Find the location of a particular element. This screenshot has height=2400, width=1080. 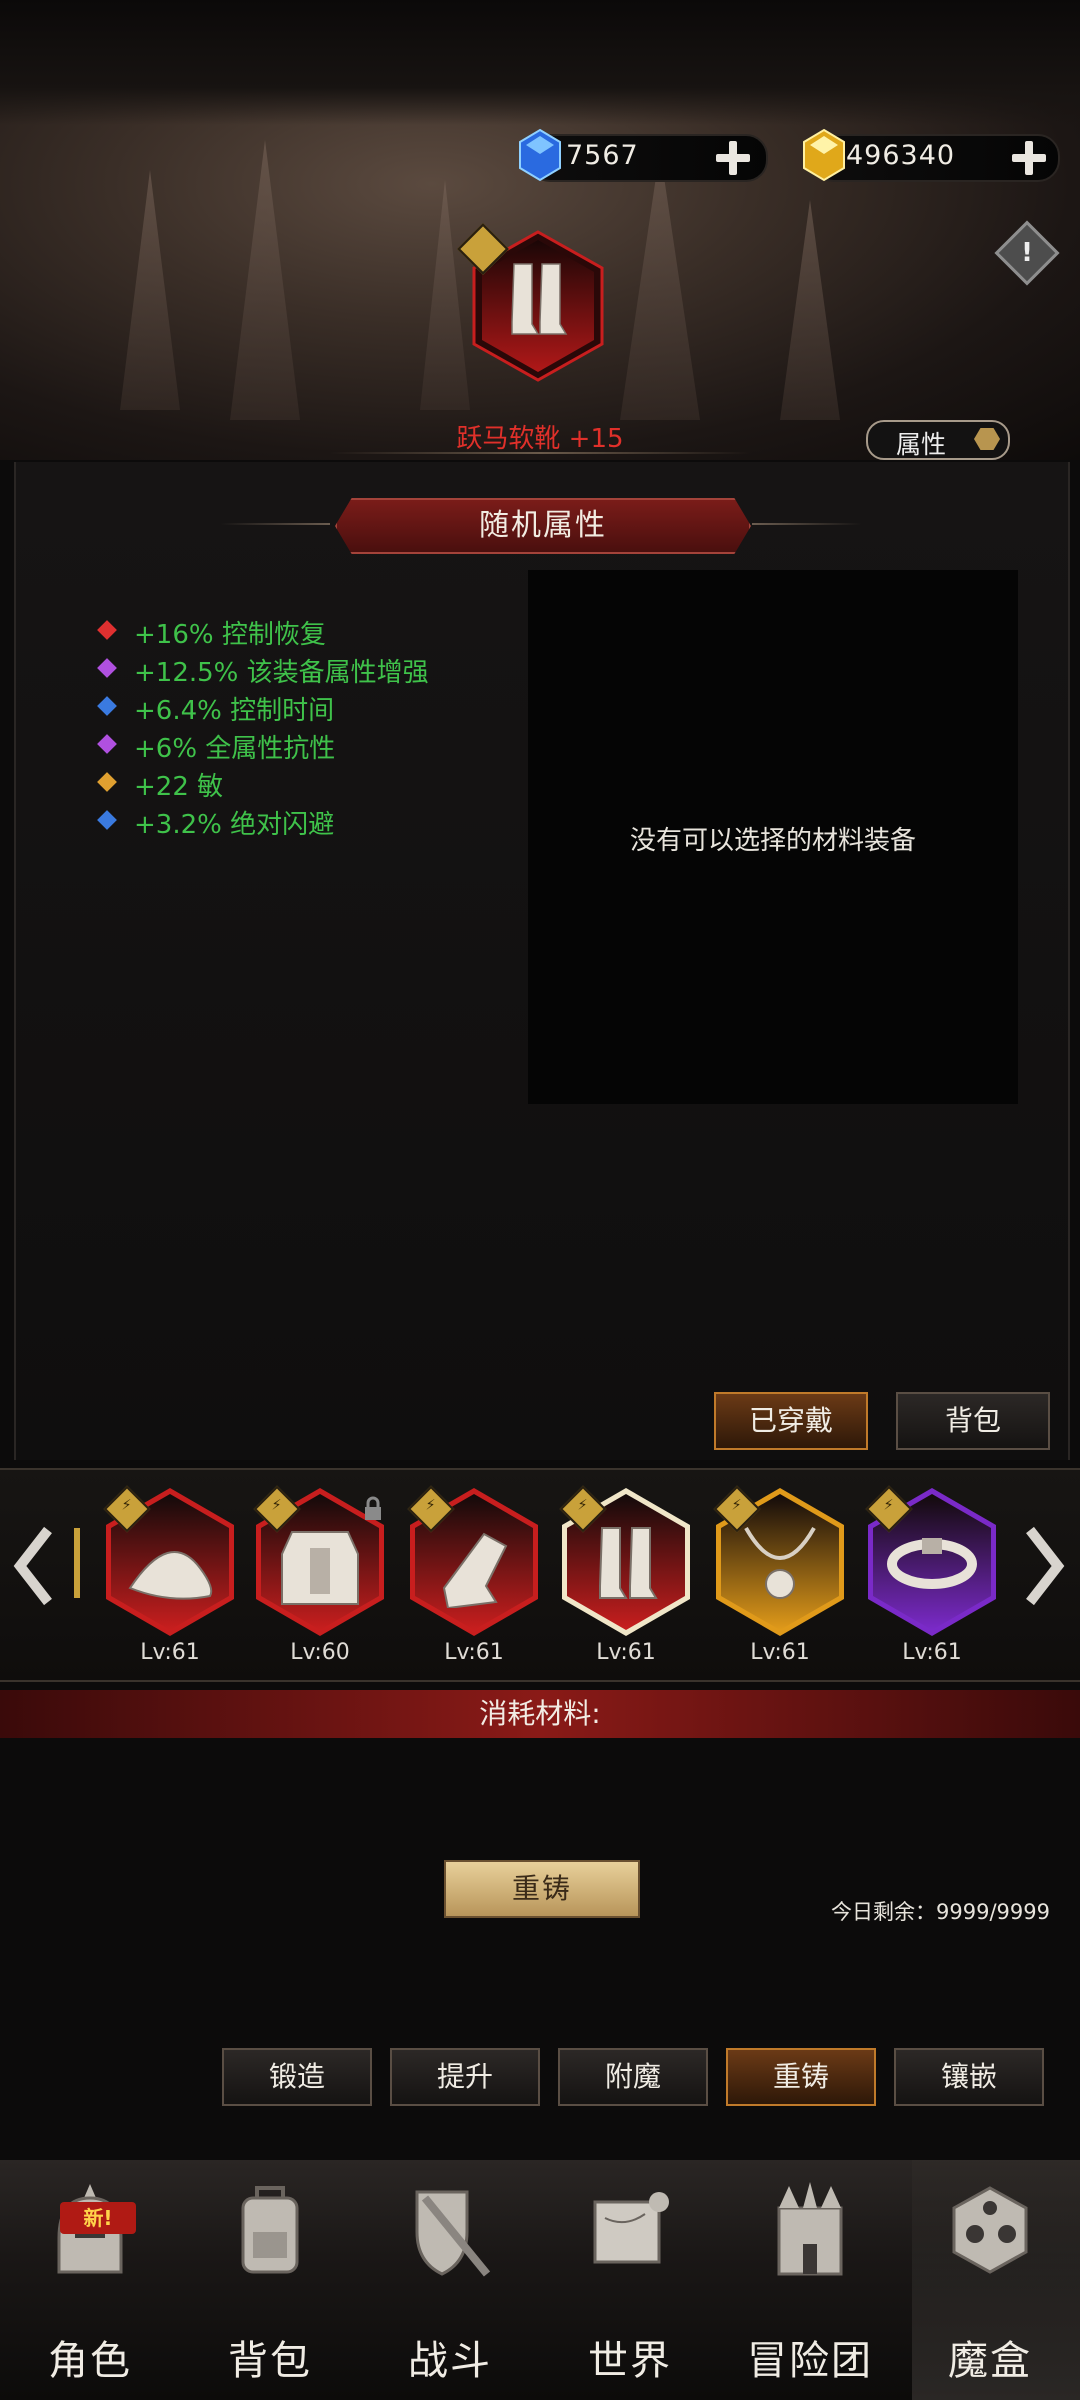

gold-icon is located at coordinates (824, 155).